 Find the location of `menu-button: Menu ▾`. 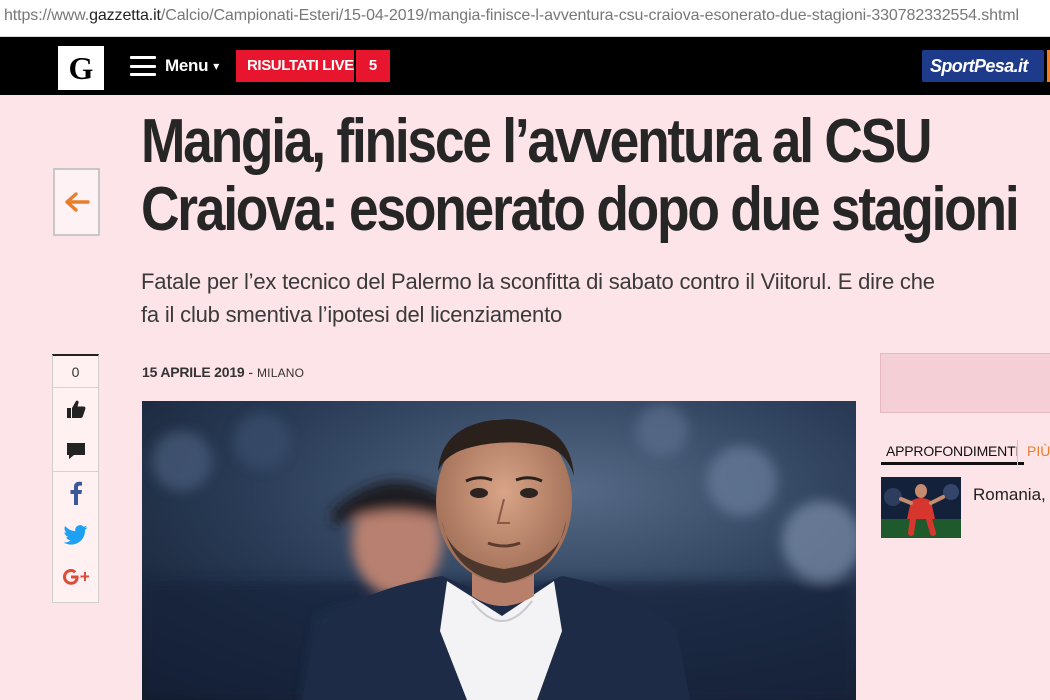

menu-button: Menu ▾ is located at coordinates (174, 66).